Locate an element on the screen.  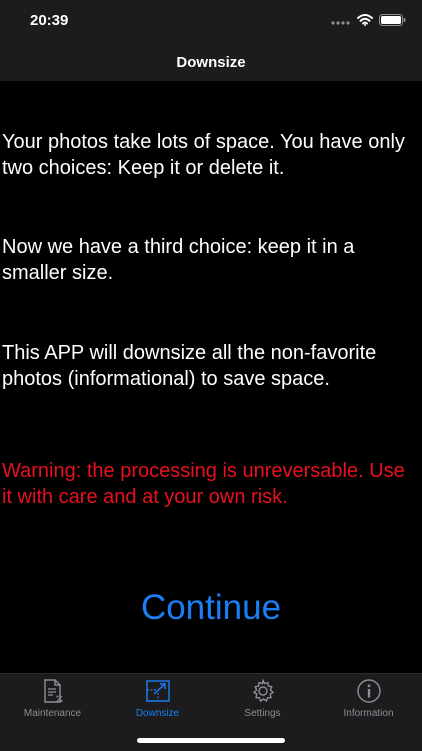
tab-information: Information is located at coordinates (368, 700).